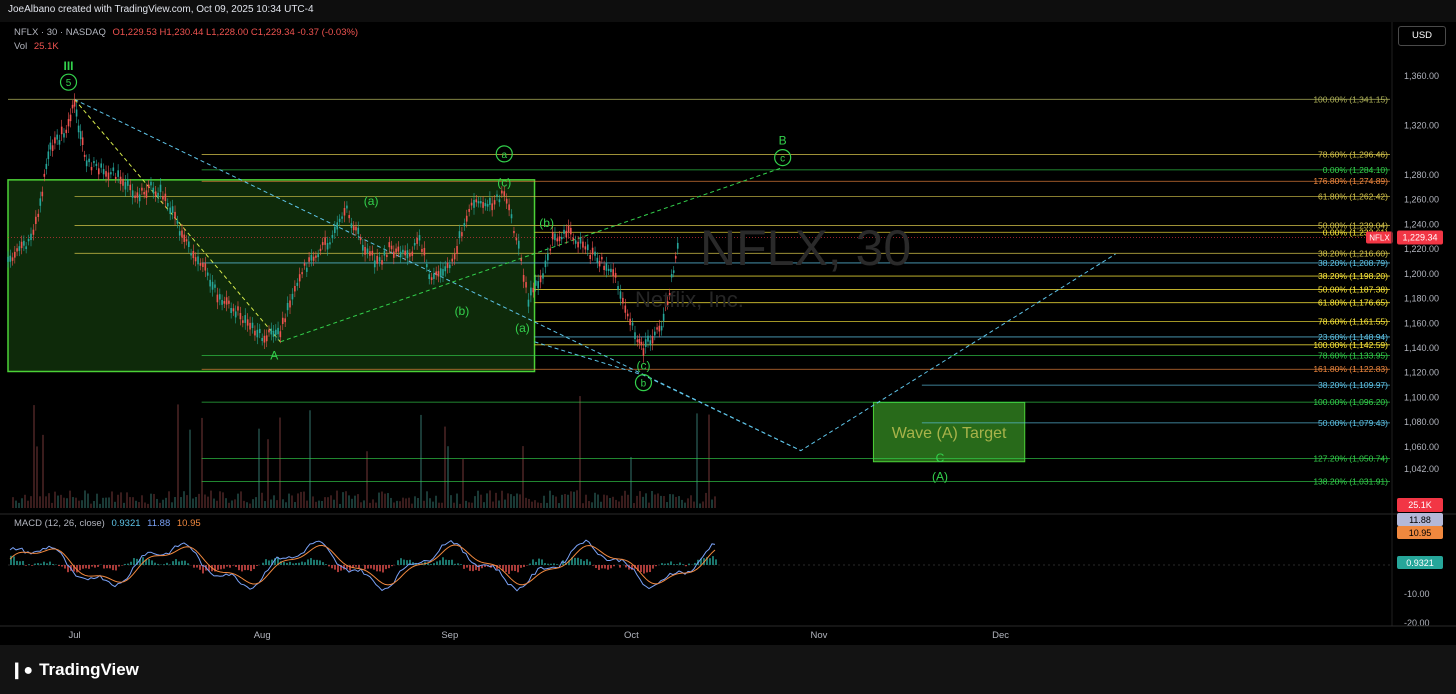 The width and height of the screenshot is (1456, 694). What do you see at coordinates (1355, 170) in the screenshot?
I see `fib-label: 0.00% (1,284.10)` at bounding box center [1355, 170].